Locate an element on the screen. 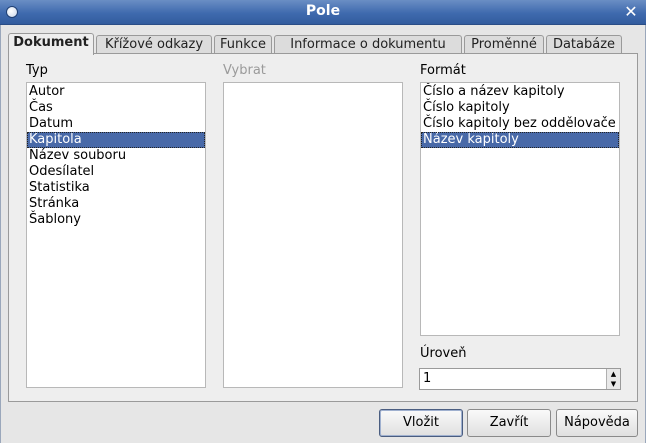 This screenshot has width=646, height=443. spin-down-icon: ▼ is located at coordinates (613, 384).